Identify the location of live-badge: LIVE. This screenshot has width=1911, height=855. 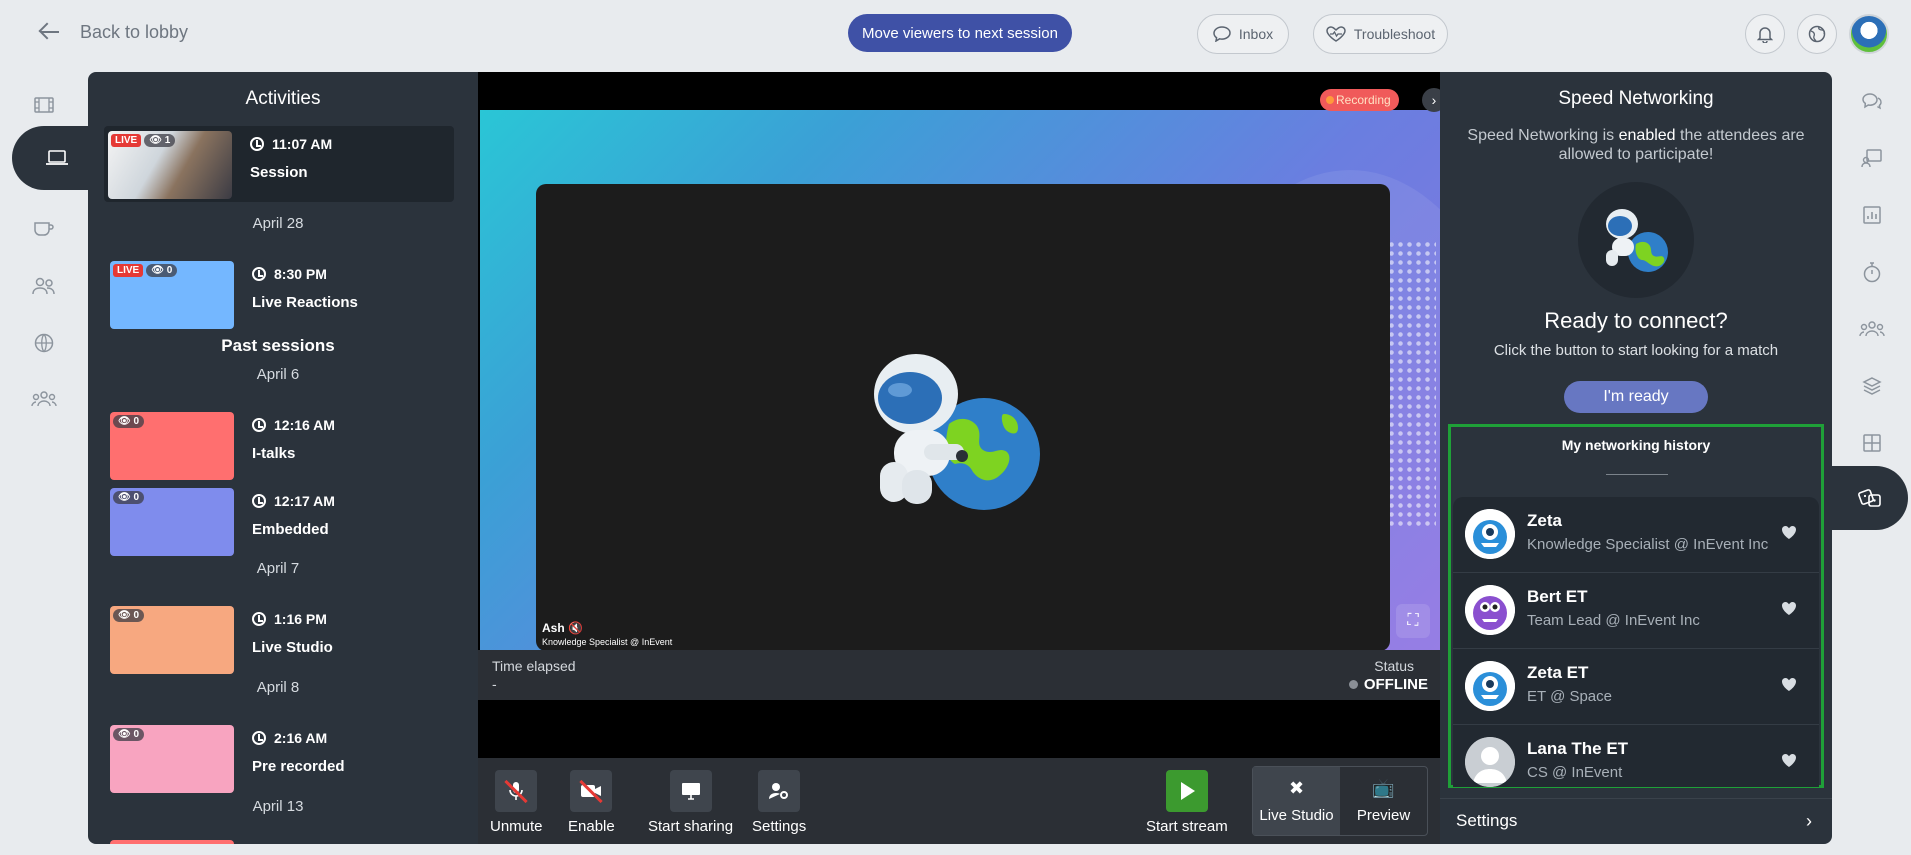
(128, 270).